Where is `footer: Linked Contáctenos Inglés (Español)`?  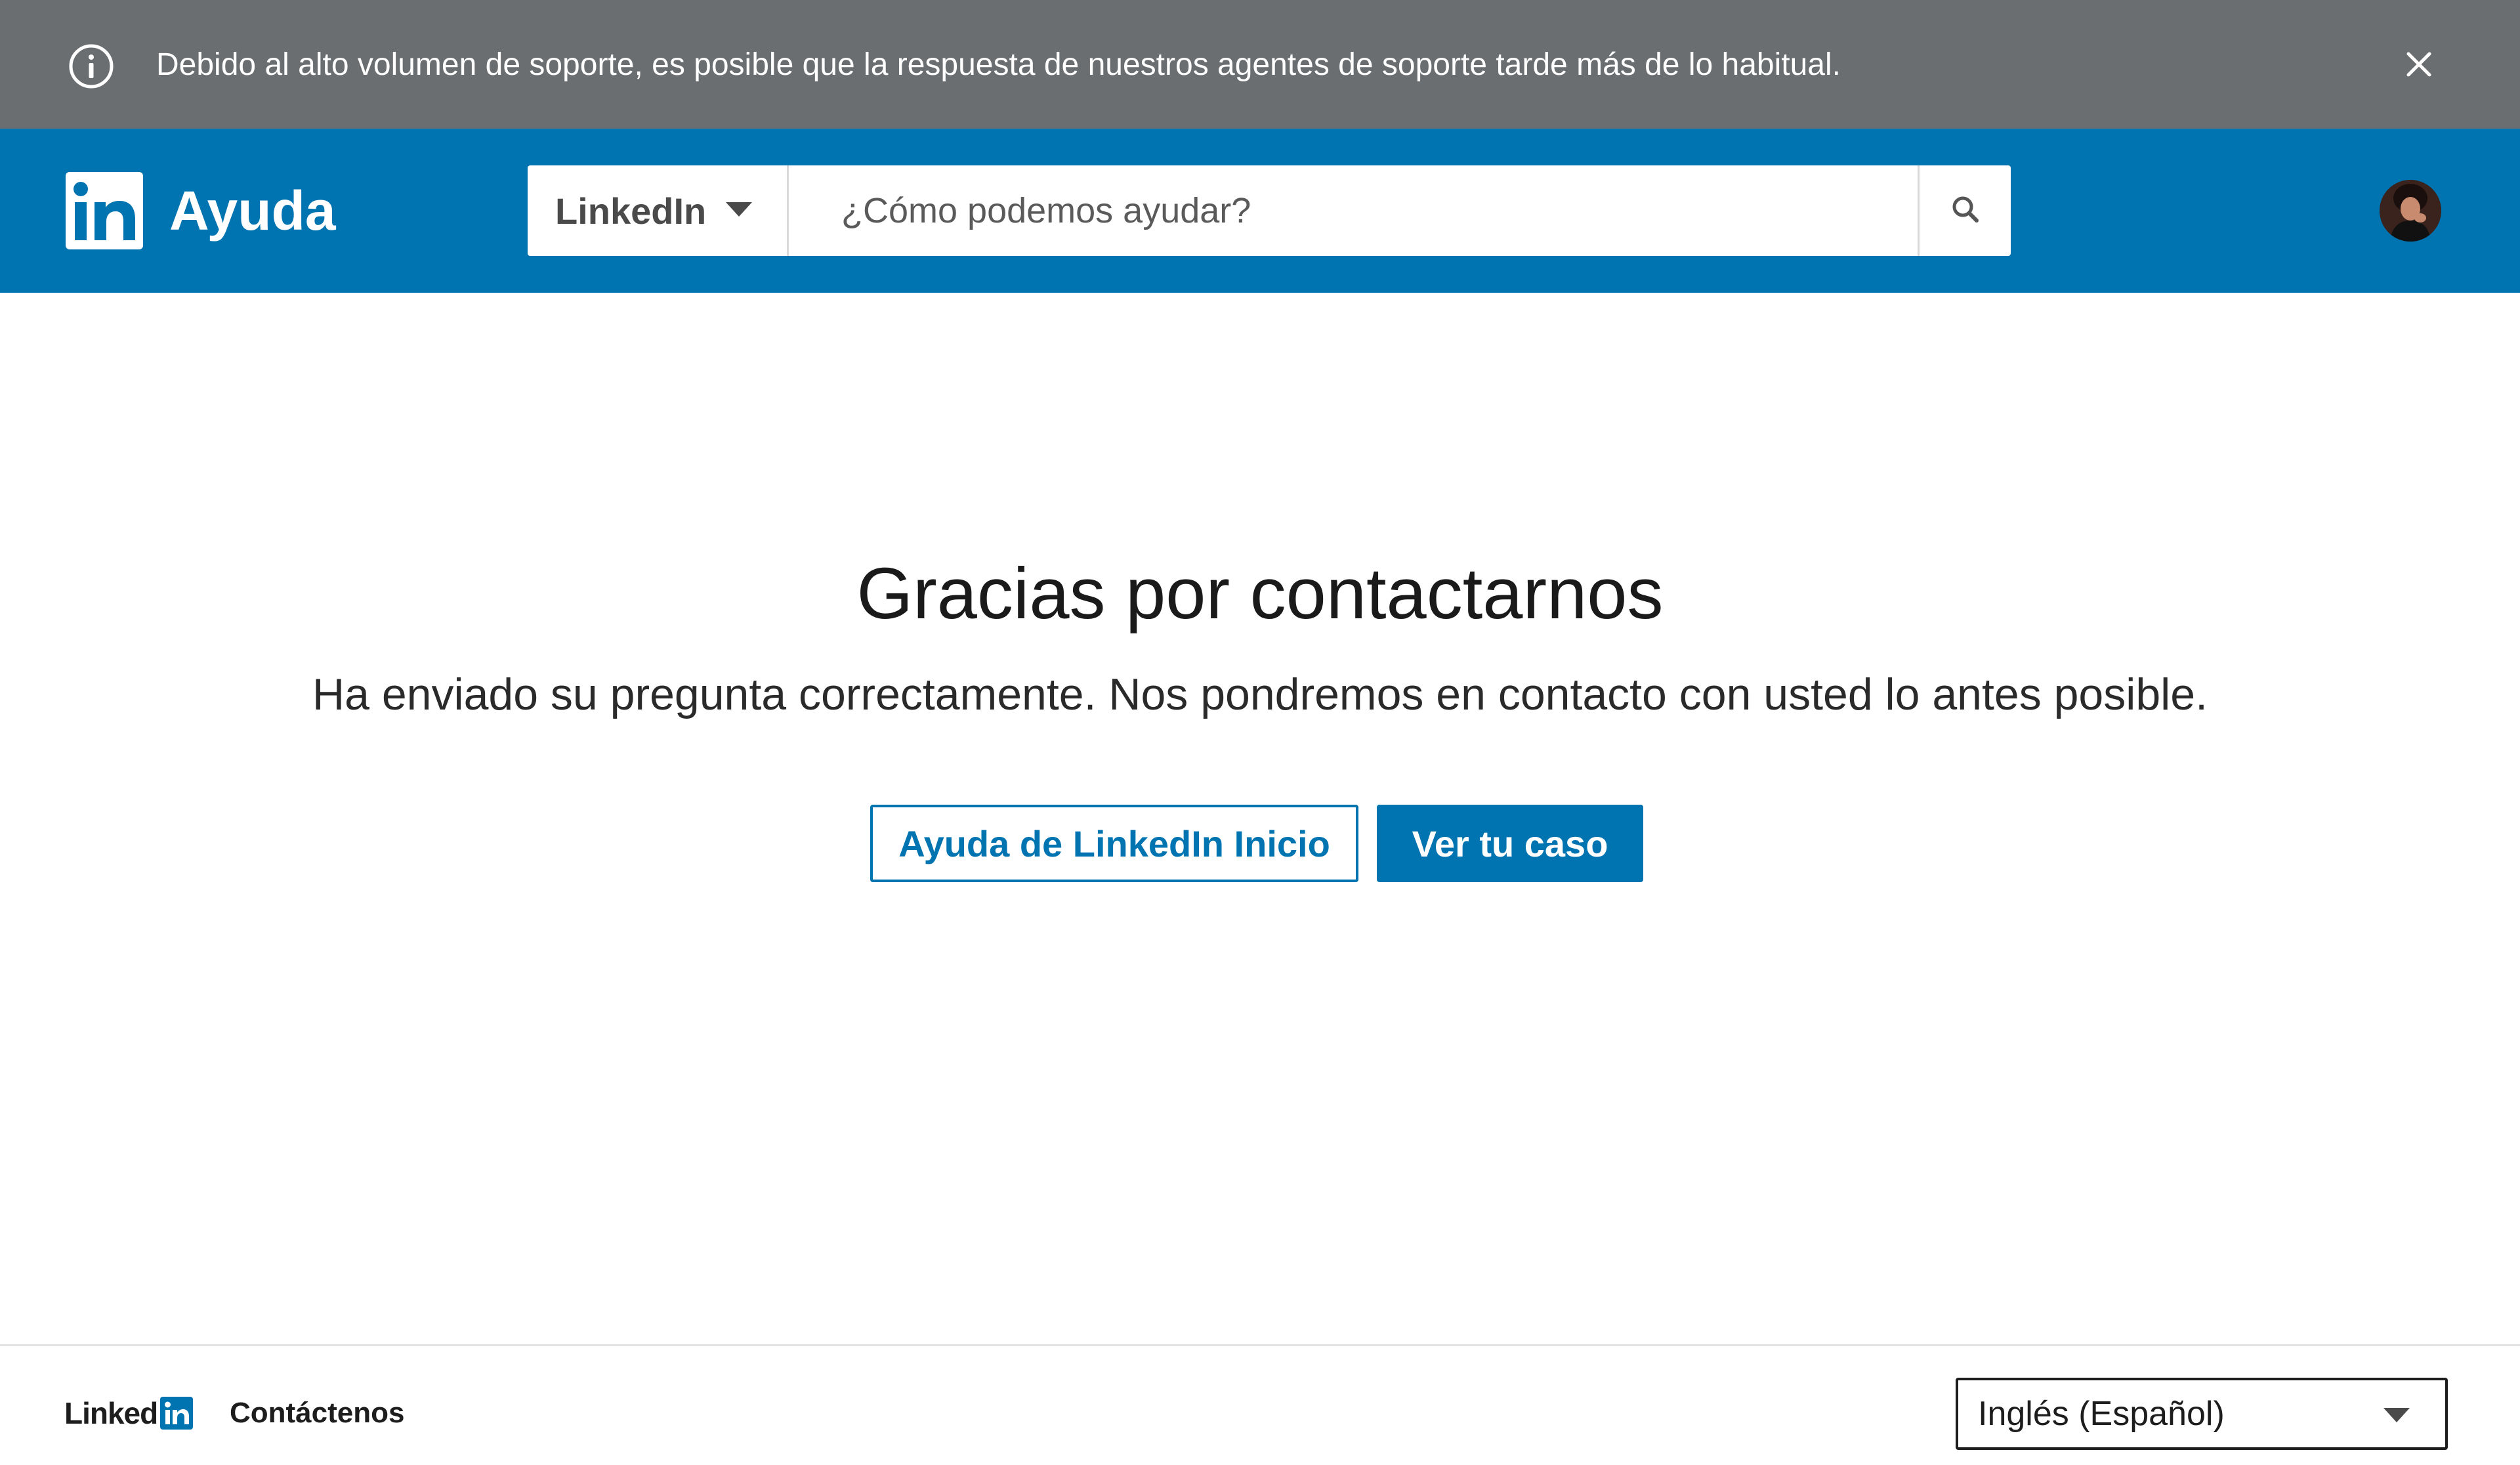 footer: Linked Contáctenos Inglés (Español) is located at coordinates (1260, 1404).